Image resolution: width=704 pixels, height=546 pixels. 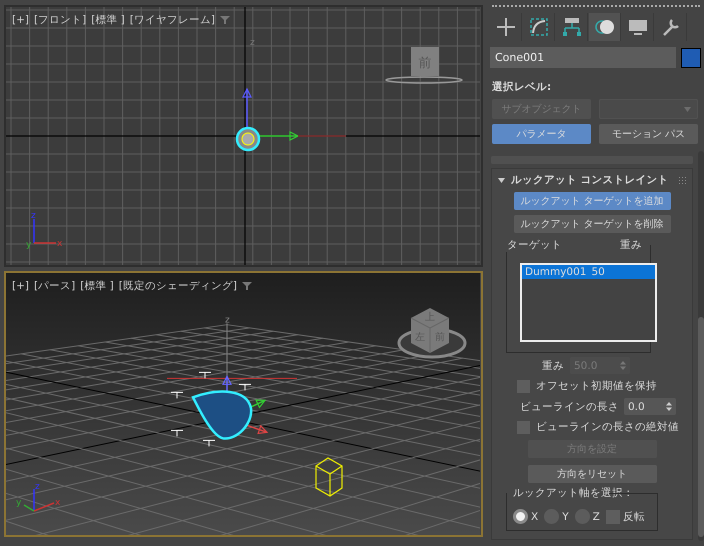 I want to click on column-header: 重み, so click(x=631, y=245).